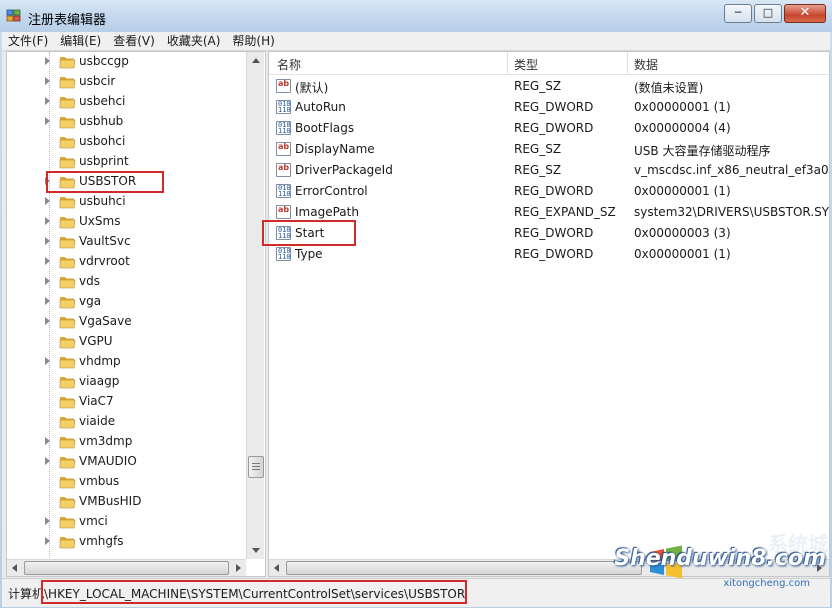  What do you see at coordinates (464, 568) in the screenshot?
I see `list-horizontal-scroll-thumb` at bounding box center [464, 568].